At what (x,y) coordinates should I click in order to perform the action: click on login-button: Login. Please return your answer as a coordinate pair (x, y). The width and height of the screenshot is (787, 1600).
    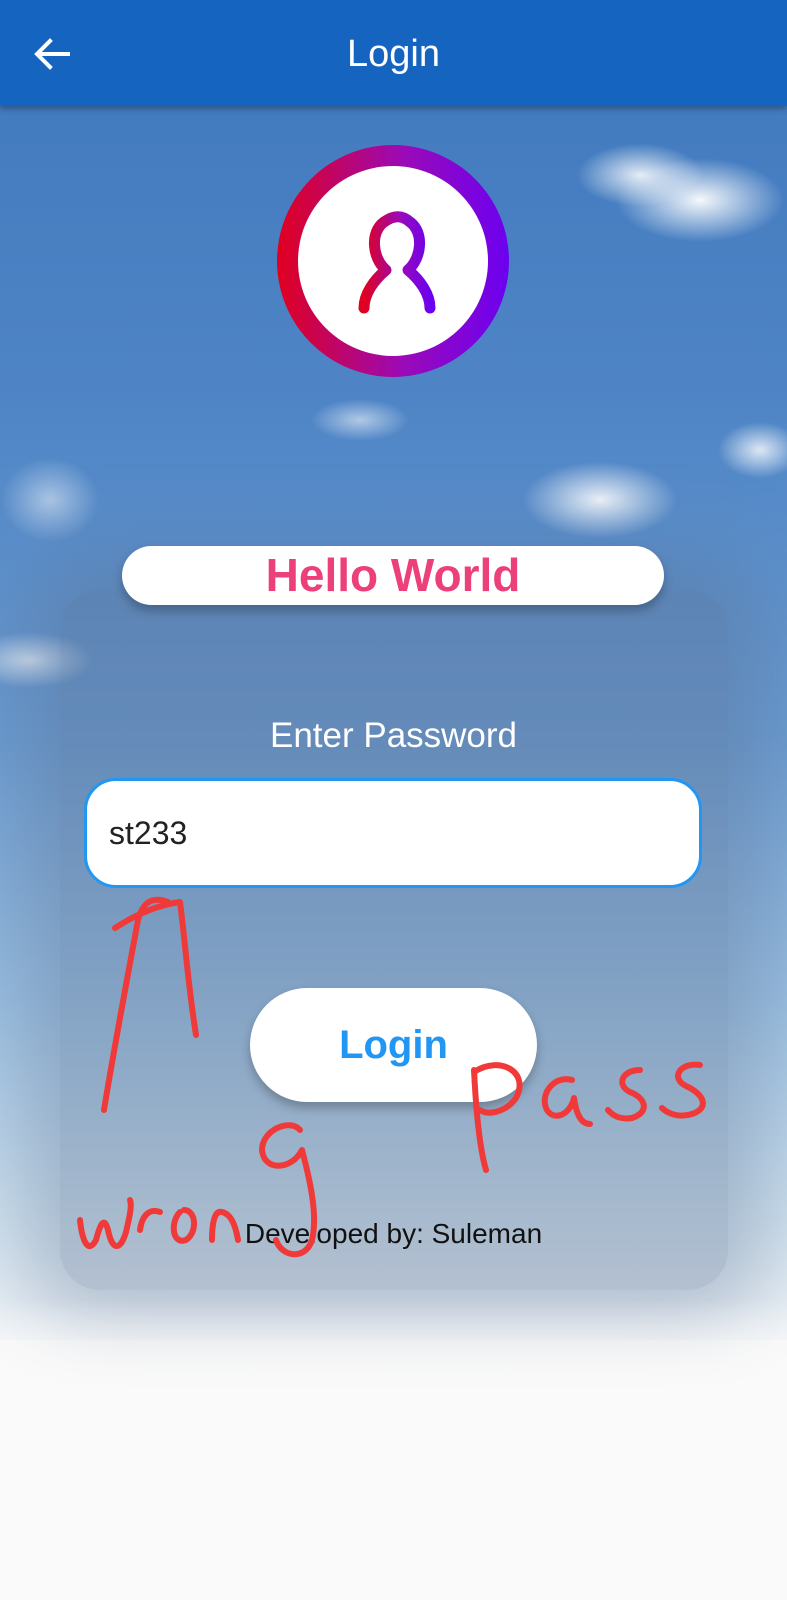
    Looking at the image, I should click on (393, 1045).